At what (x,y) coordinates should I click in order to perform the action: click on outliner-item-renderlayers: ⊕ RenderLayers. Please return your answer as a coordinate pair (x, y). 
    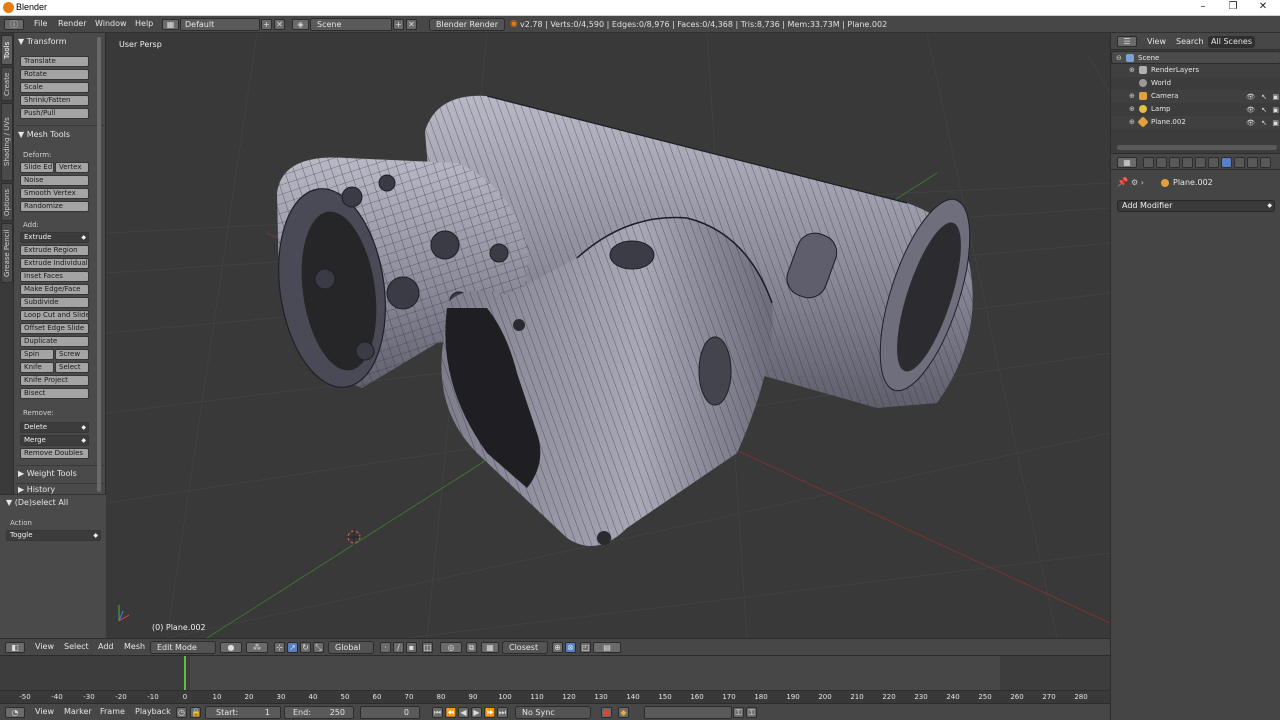
    Looking at the image, I should click on (1195, 70).